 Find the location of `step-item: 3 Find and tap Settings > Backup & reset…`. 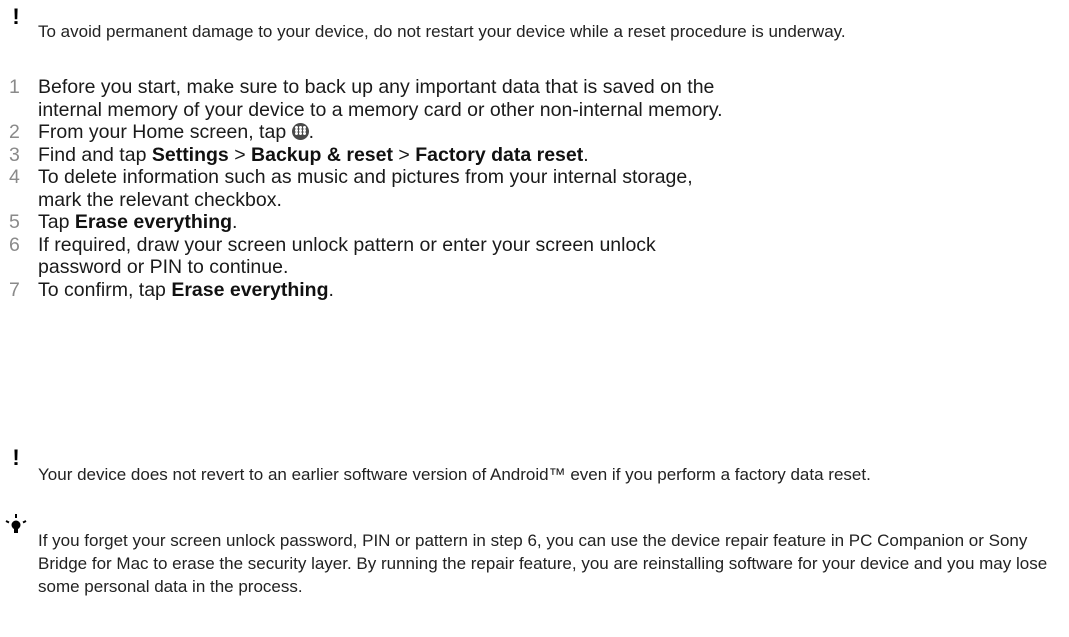

step-item: 3 Find and tap Settings > Backup & reset… is located at coordinates (534, 155).